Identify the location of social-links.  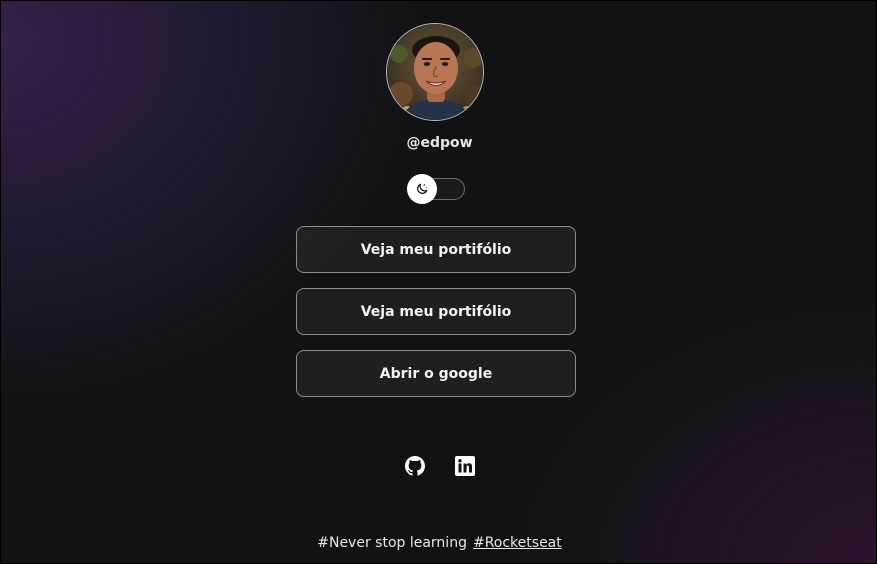
(439, 466).